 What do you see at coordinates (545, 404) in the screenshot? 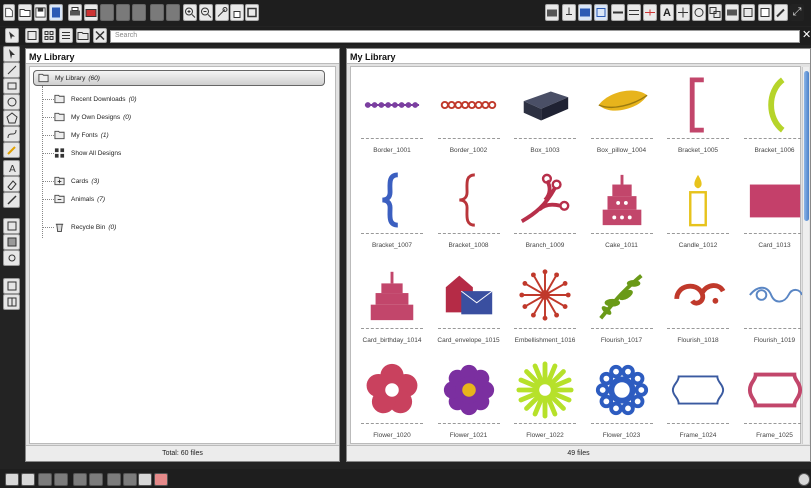
I see `design-tile: Flower_1022` at bounding box center [545, 404].